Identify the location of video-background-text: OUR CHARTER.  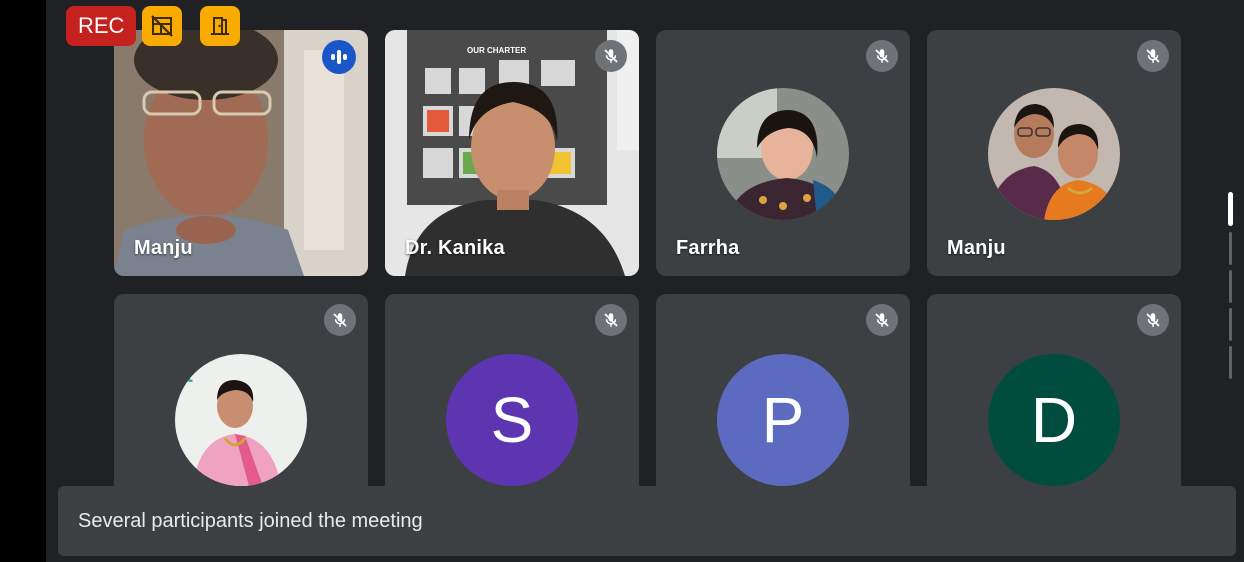
(496, 50).